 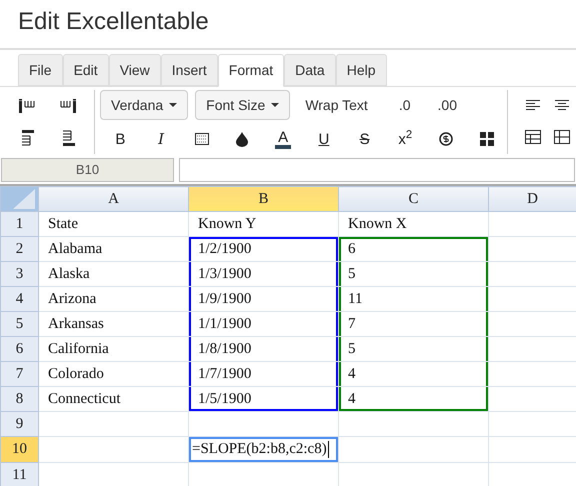 What do you see at coordinates (120, 139) in the screenshot?
I see `bold-button: B` at bounding box center [120, 139].